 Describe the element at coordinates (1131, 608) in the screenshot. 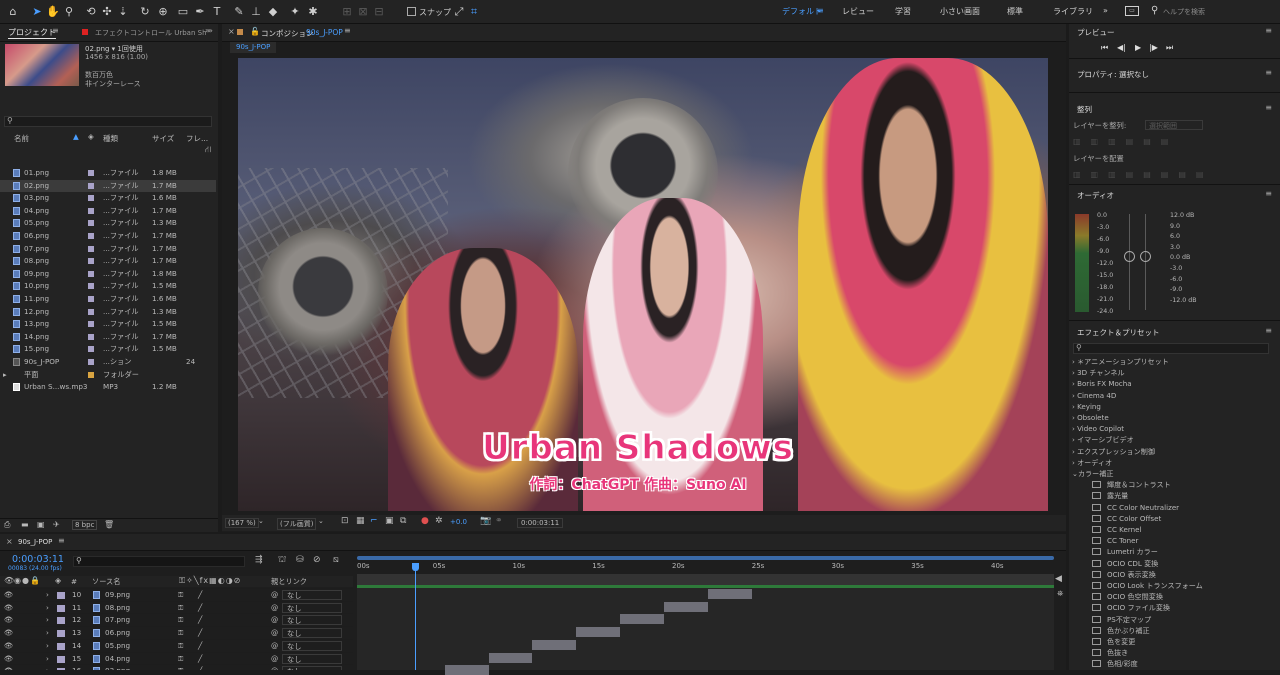

I see `effect-item: OCIO ファイル変換` at that location.